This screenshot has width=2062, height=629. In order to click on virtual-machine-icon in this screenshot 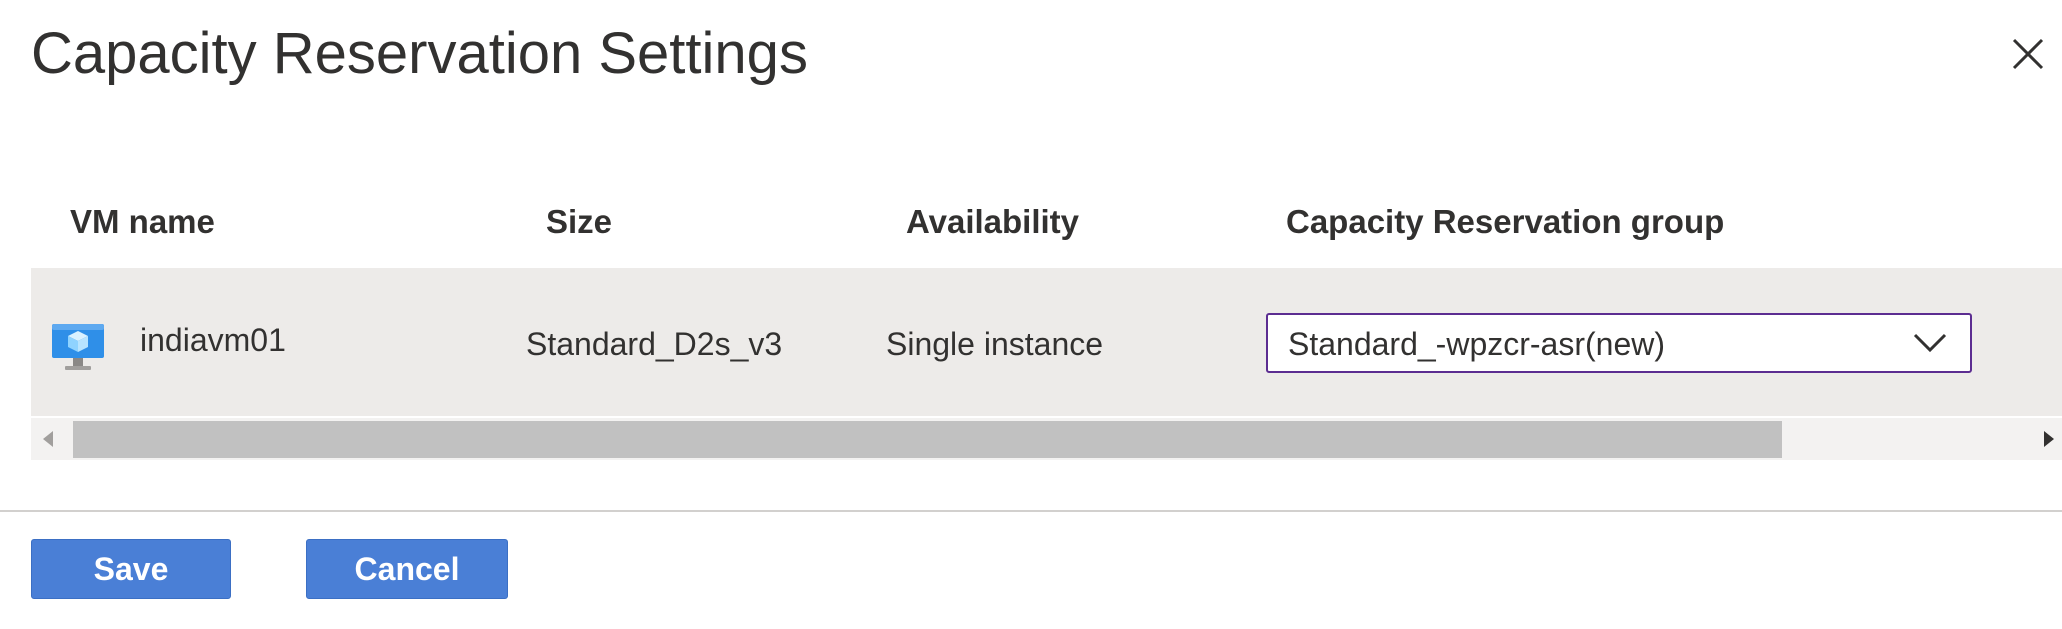, I will do `click(78, 347)`.